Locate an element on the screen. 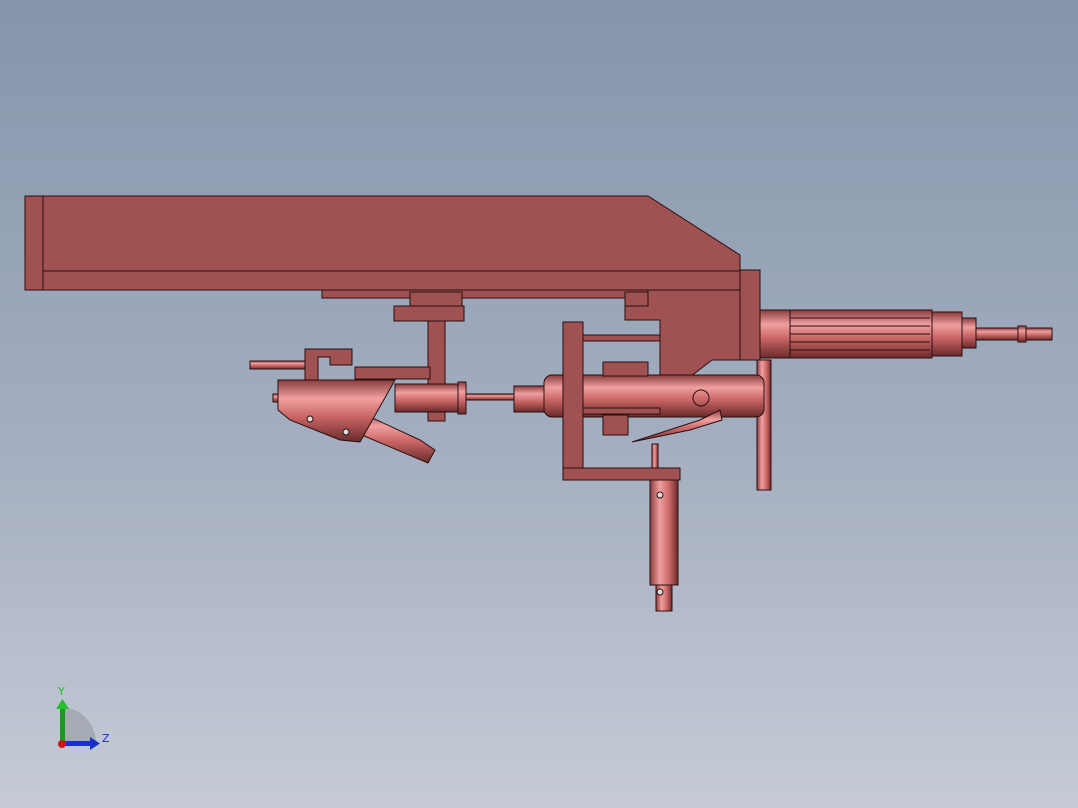 The width and height of the screenshot is (1078, 808). right-torch is located at coordinates (639, 466).